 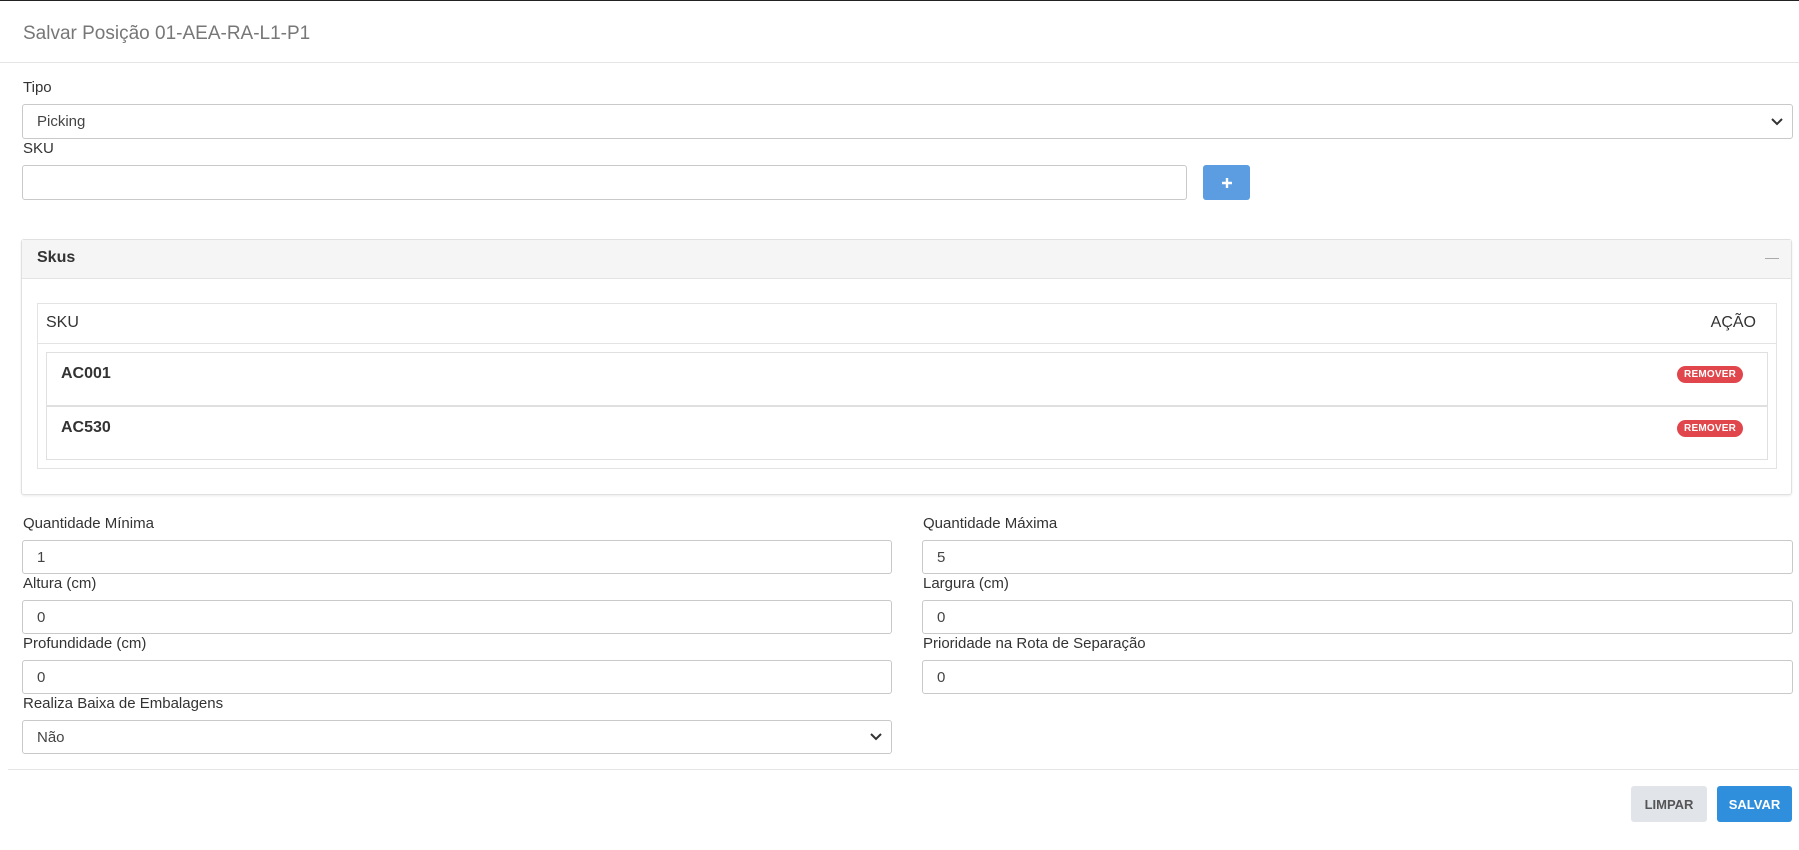 I want to click on profundidade-value: 0, so click(x=41, y=677).